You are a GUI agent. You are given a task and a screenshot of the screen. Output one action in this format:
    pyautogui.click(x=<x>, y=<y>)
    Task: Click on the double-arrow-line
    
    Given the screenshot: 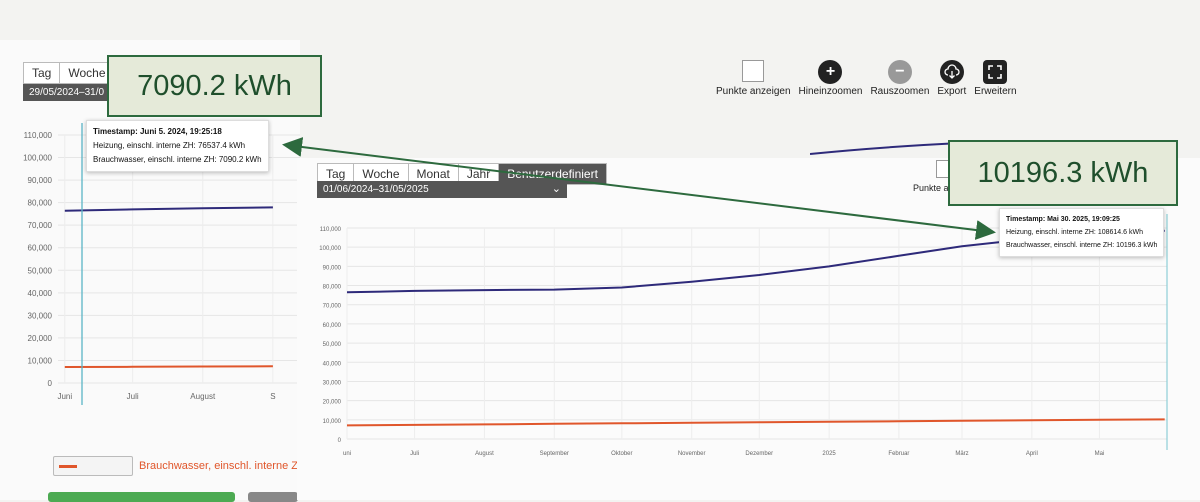 What is the action you would take?
    pyautogui.click(x=639, y=188)
    